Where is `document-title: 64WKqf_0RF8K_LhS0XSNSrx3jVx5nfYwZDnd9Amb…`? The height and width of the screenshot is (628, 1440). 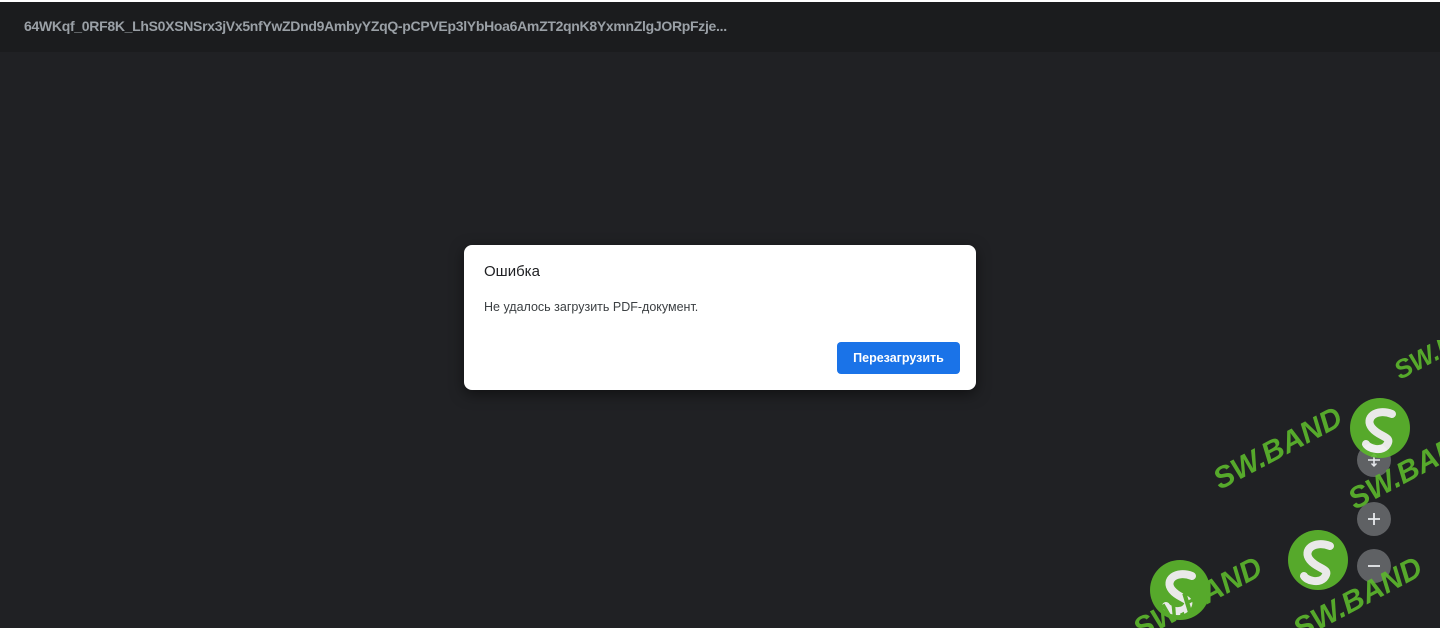
document-title: 64WKqf_0RF8K_LhS0XSNSrx3jVx5nfYwZDnd9Amb… is located at coordinates (375, 26).